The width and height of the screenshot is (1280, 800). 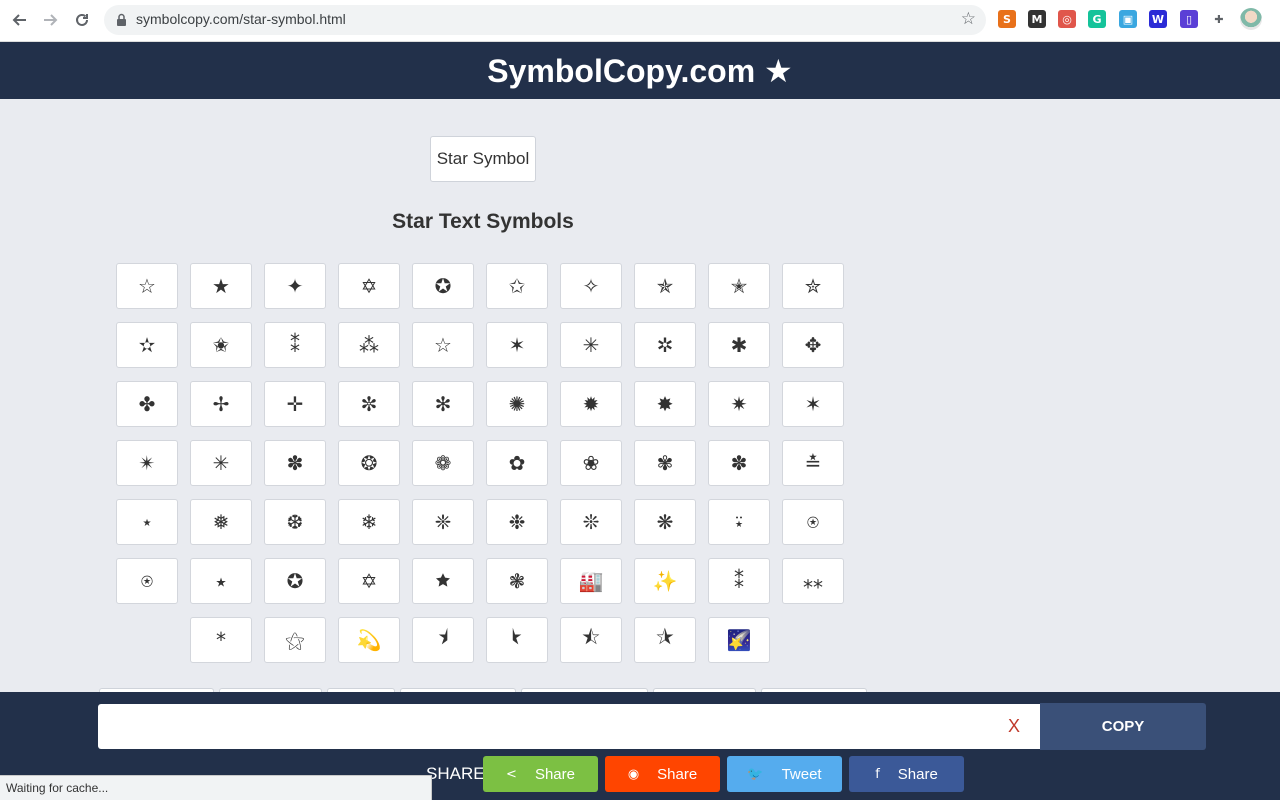 I want to click on symbol-button: ✛, so click(x=295, y=404).